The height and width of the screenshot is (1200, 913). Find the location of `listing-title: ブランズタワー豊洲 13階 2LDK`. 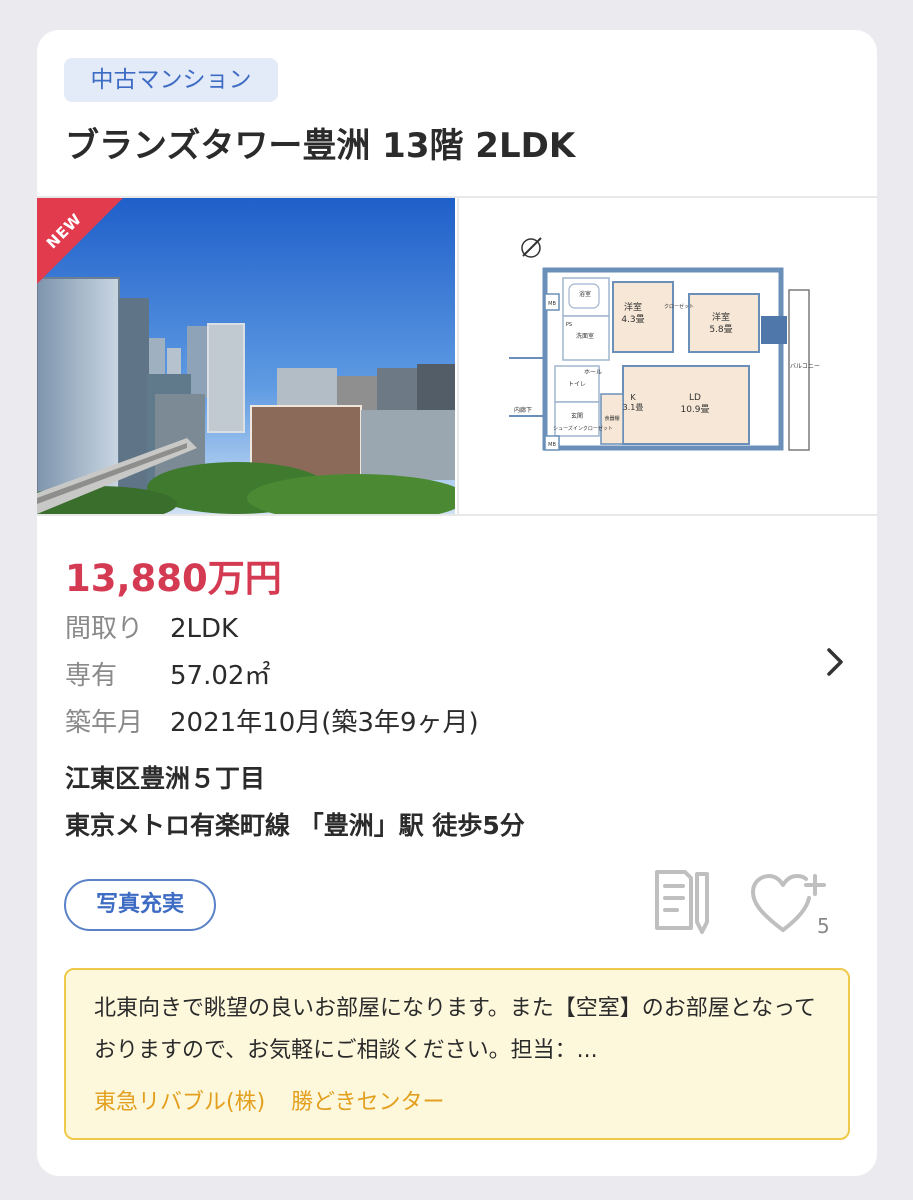

listing-title: ブランズタワー豊洲 13階 2LDK is located at coordinates (320, 142).